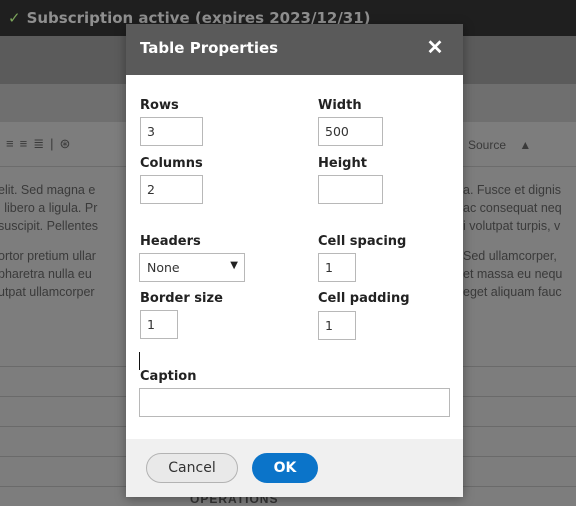 This screenshot has height=506, width=576. Describe the element at coordinates (337, 325) in the screenshot. I see `cell-padding-input` at that location.